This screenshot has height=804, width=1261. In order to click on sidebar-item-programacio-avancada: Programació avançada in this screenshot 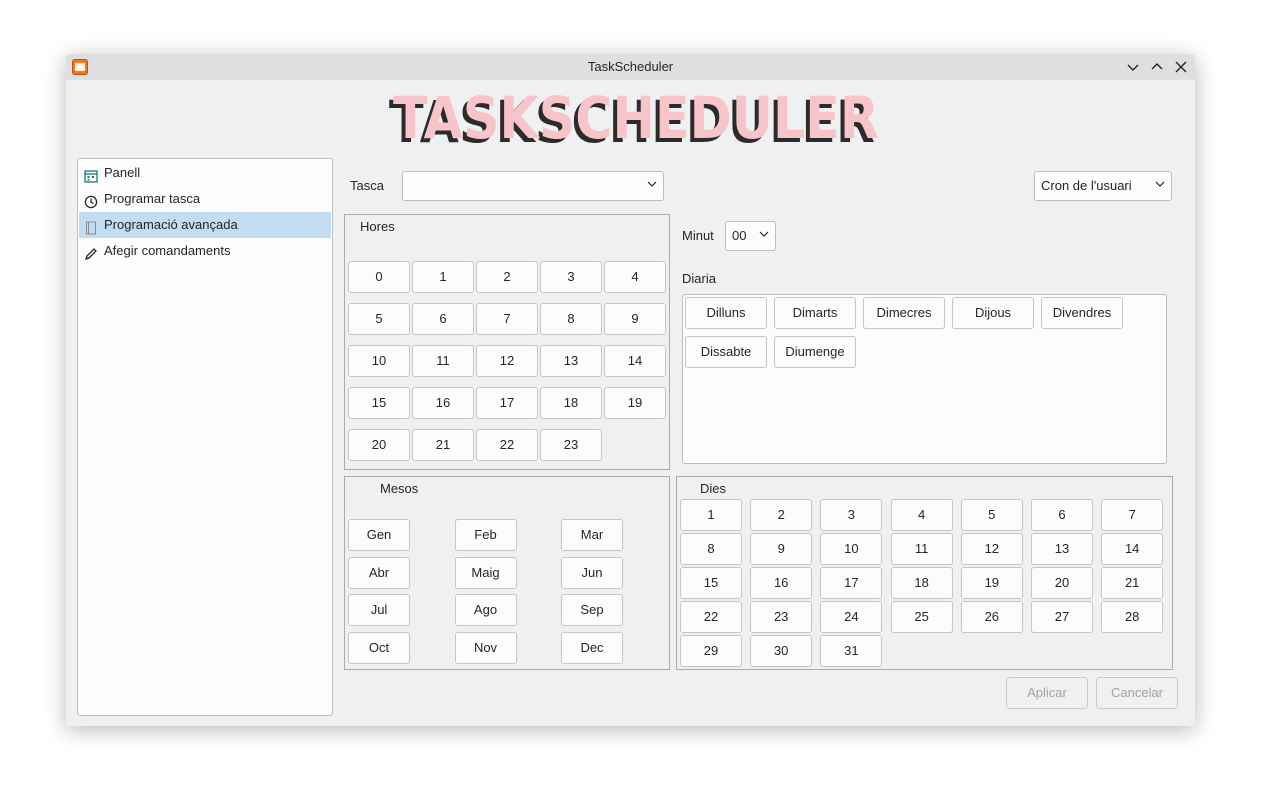, I will do `click(205, 225)`.